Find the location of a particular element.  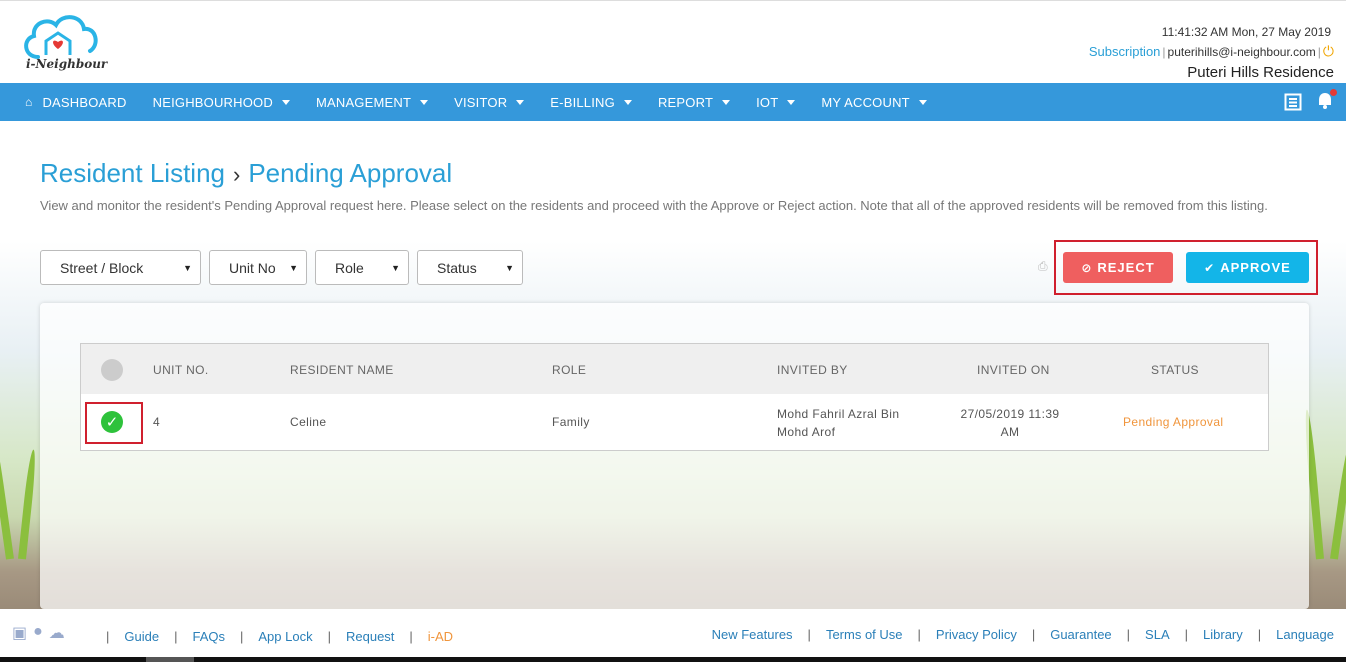

nav-iot: IOT is located at coordinates (775, 102).